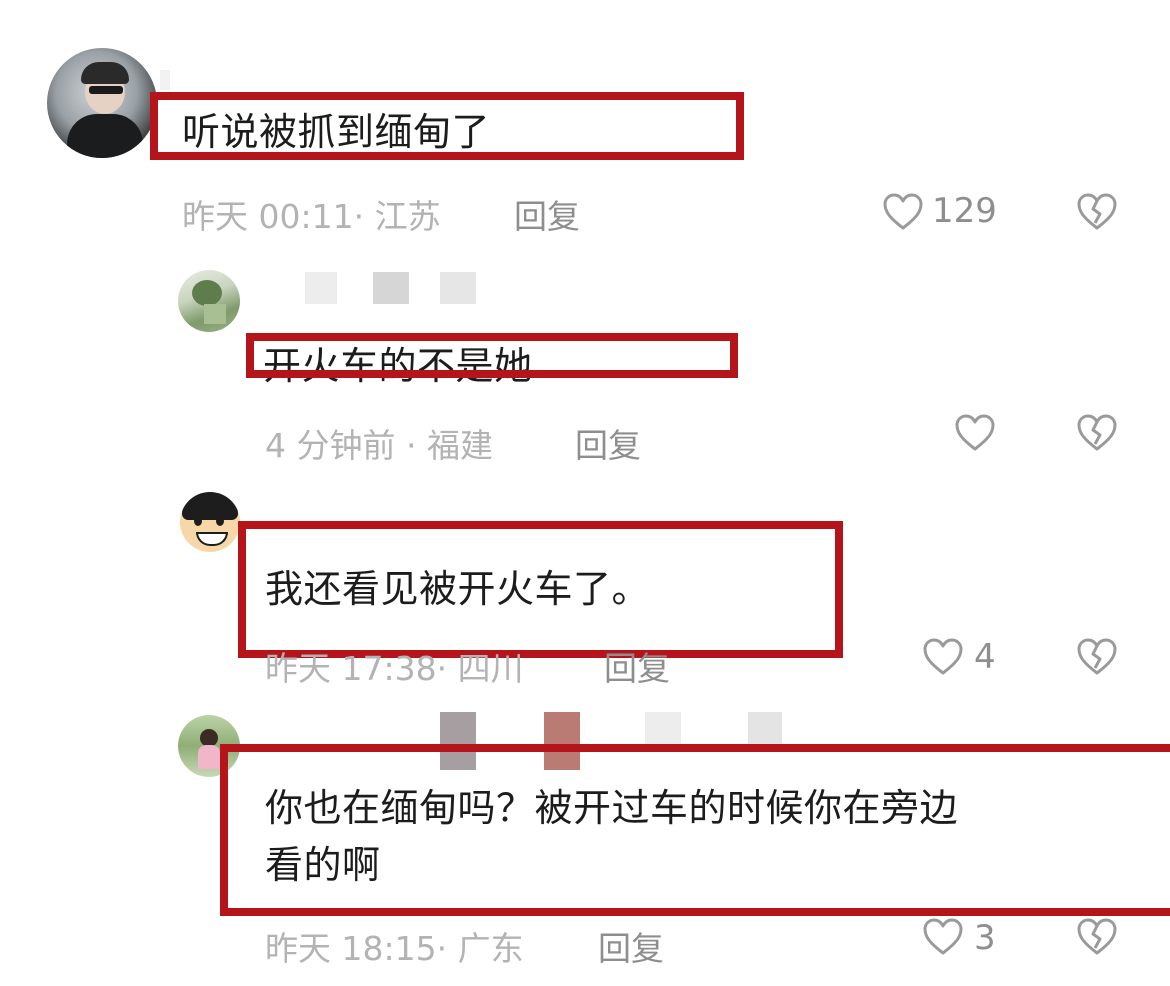 This screenshot has height=986, width=1170. I want to click on comment-meta: 昨天 00:11· 江苏, so click(311, 216).